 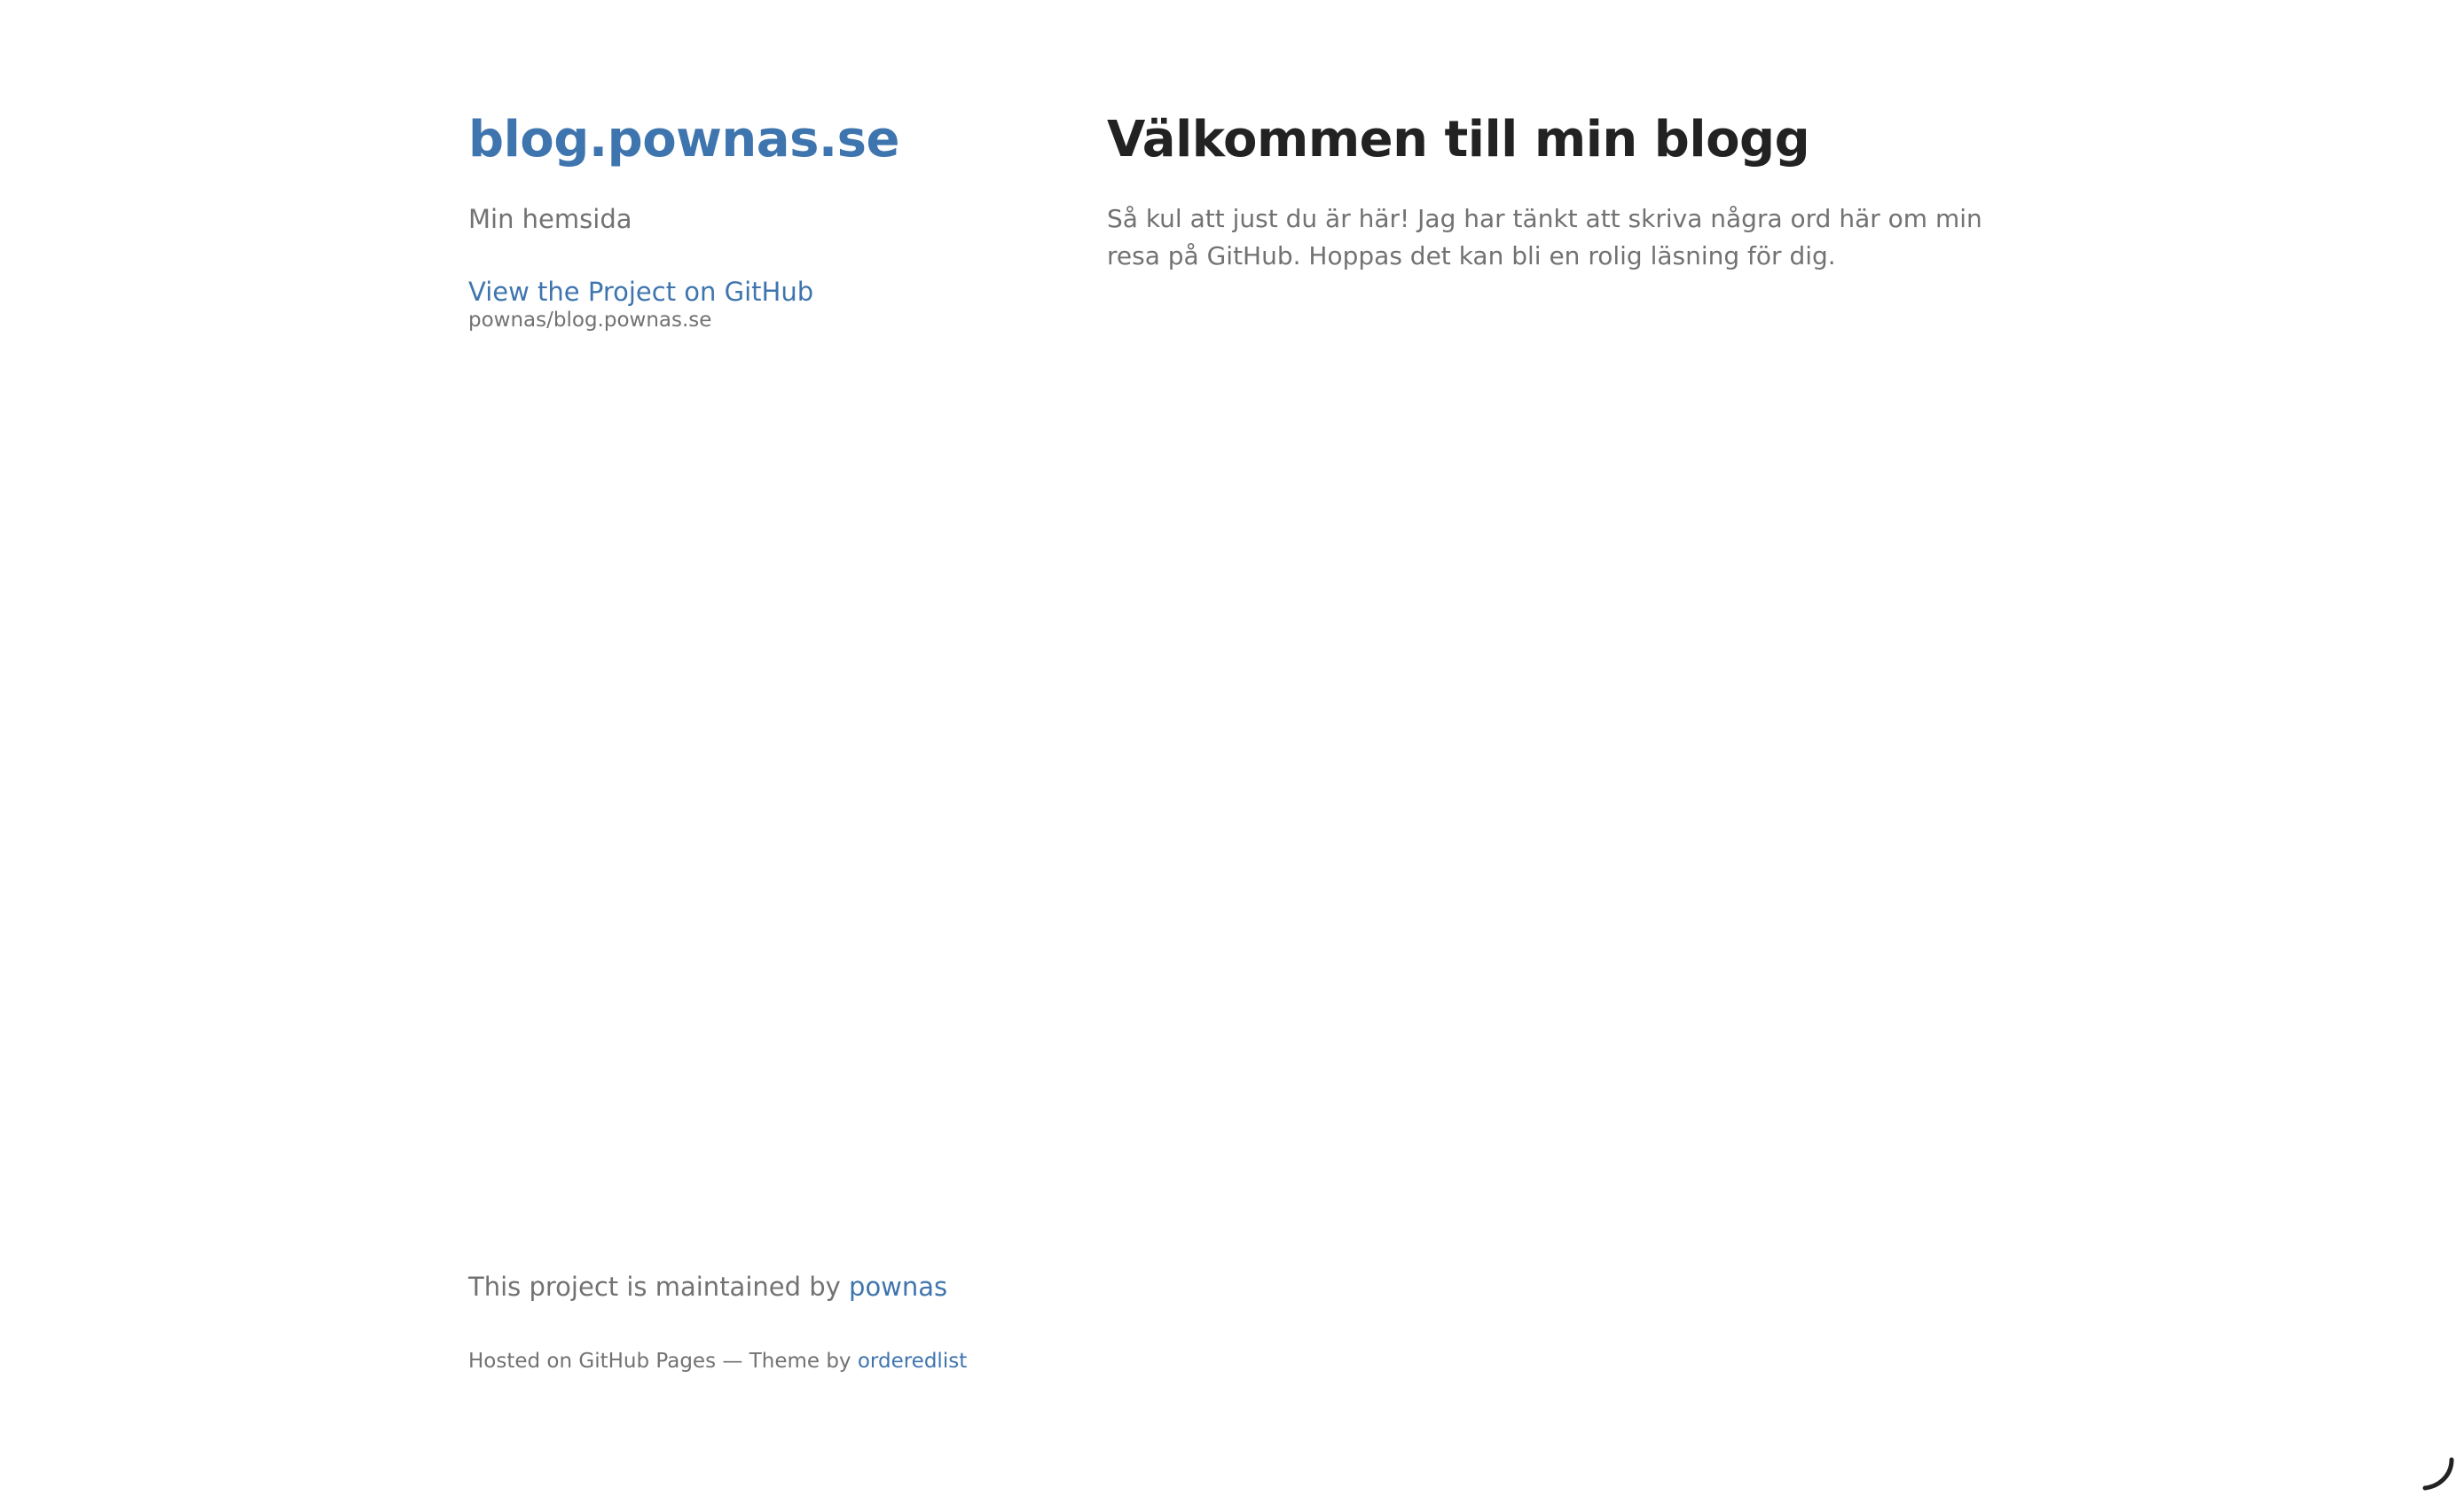 I want to click on hosted-prefix: Hosted on GitHub Pages — Theme by, so click(x=659, y=1361).